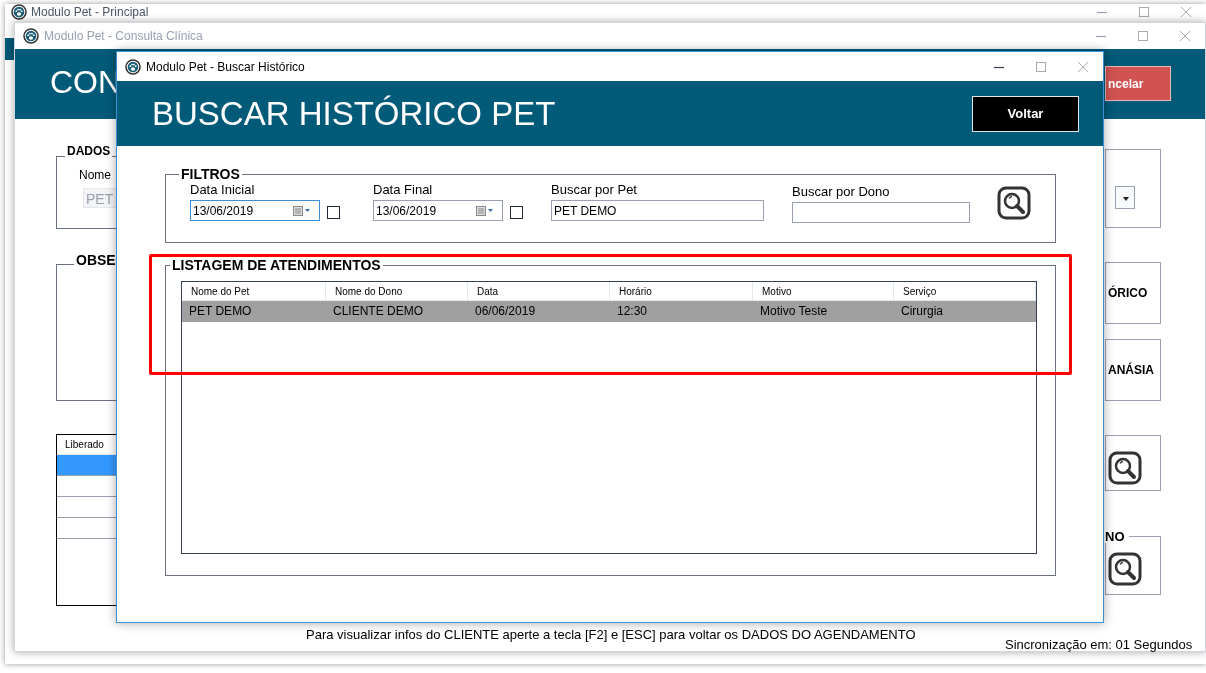  Describe the element at coordinates (1138, 83) in the screenshot. I see `cancel-button: ncelar` at that location.